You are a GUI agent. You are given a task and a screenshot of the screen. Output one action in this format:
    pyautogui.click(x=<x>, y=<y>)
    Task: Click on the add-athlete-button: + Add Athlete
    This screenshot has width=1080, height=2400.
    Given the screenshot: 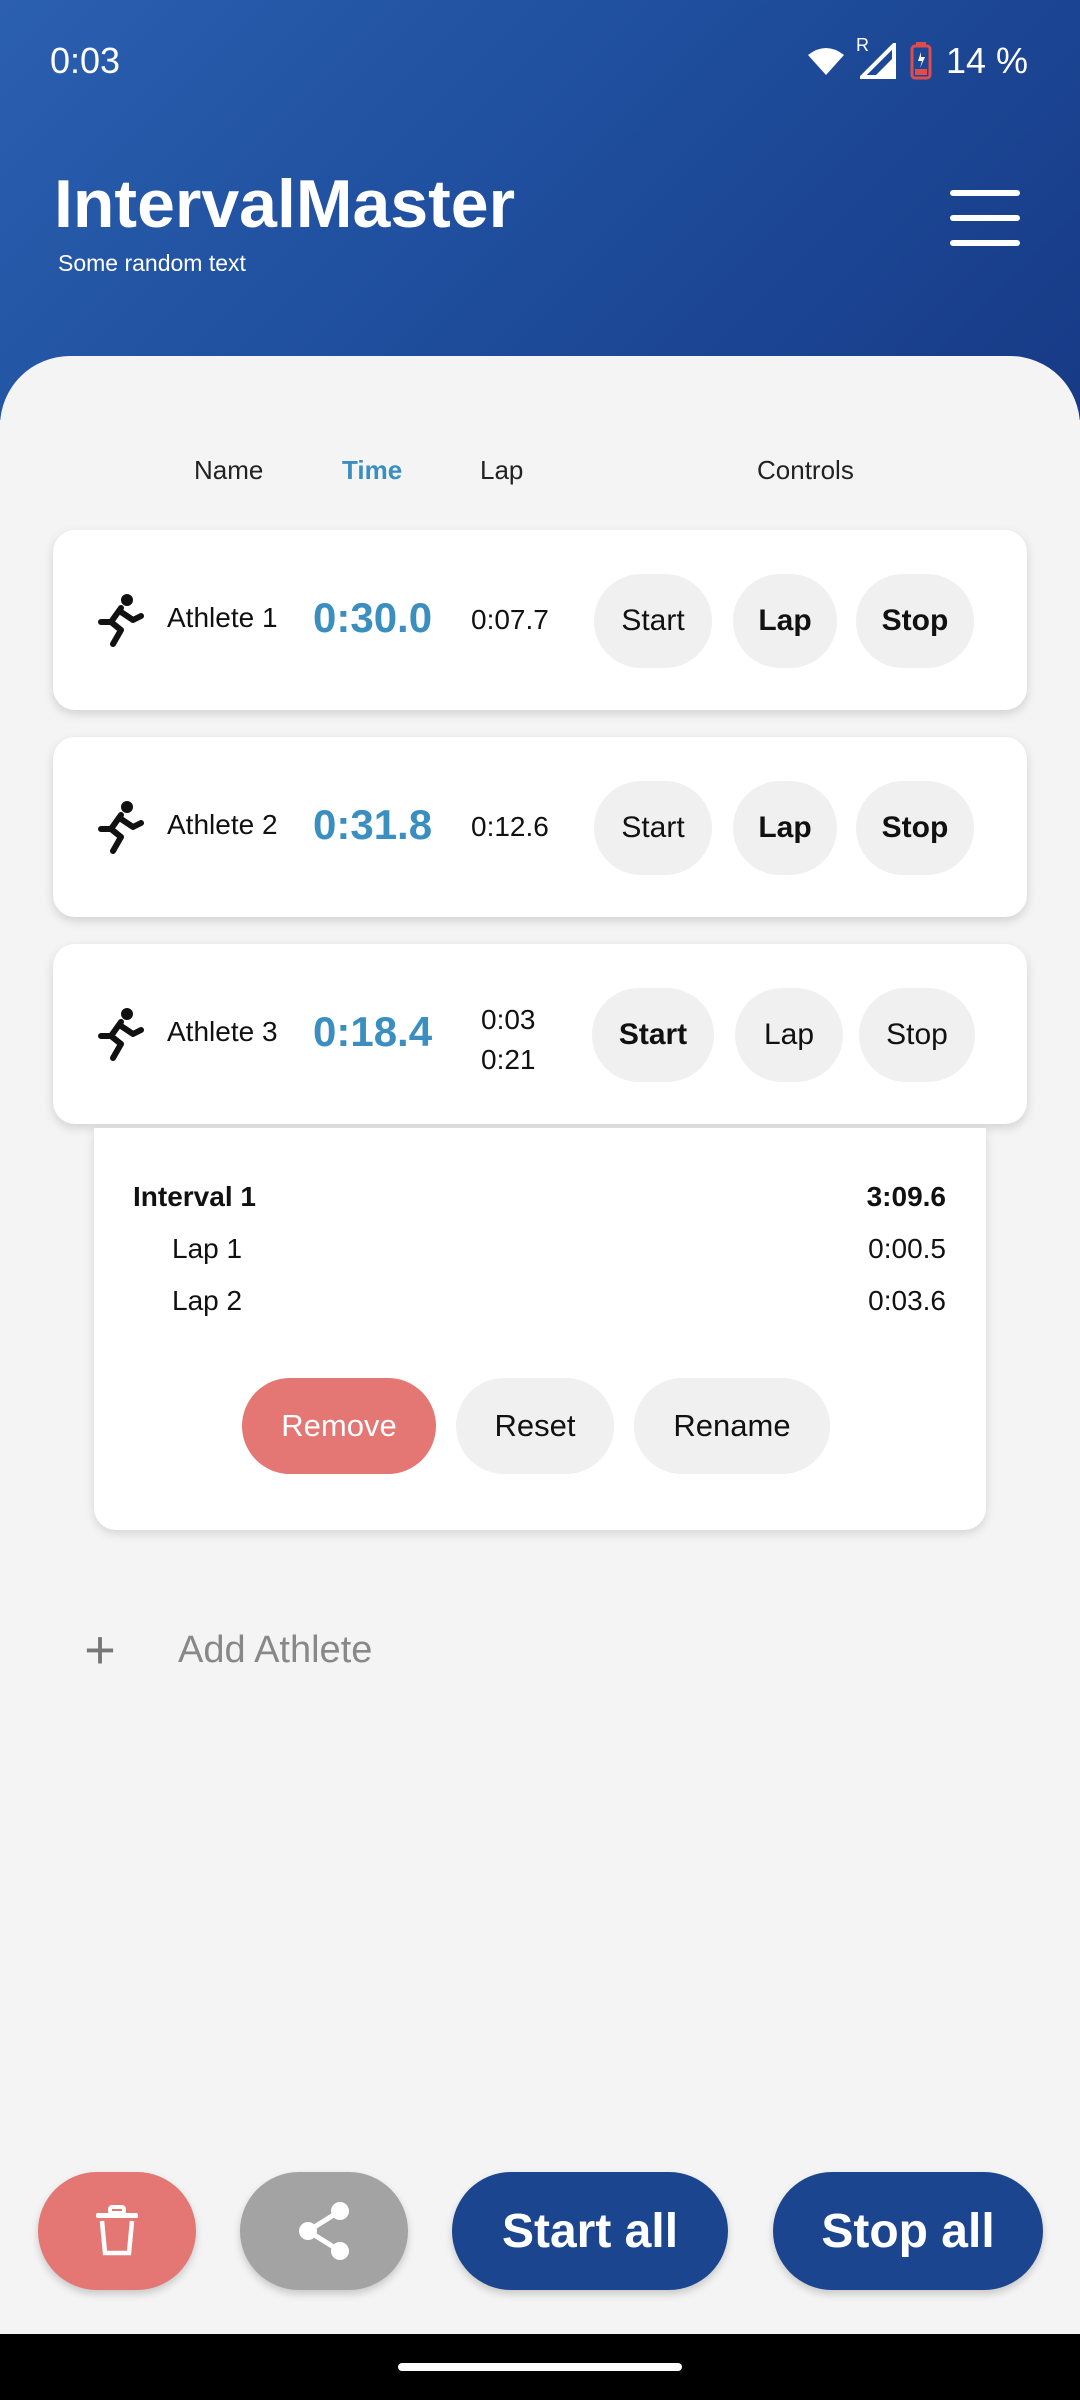 What is the action you would take?
    pyautogui.click(x=221, y=1650)
    